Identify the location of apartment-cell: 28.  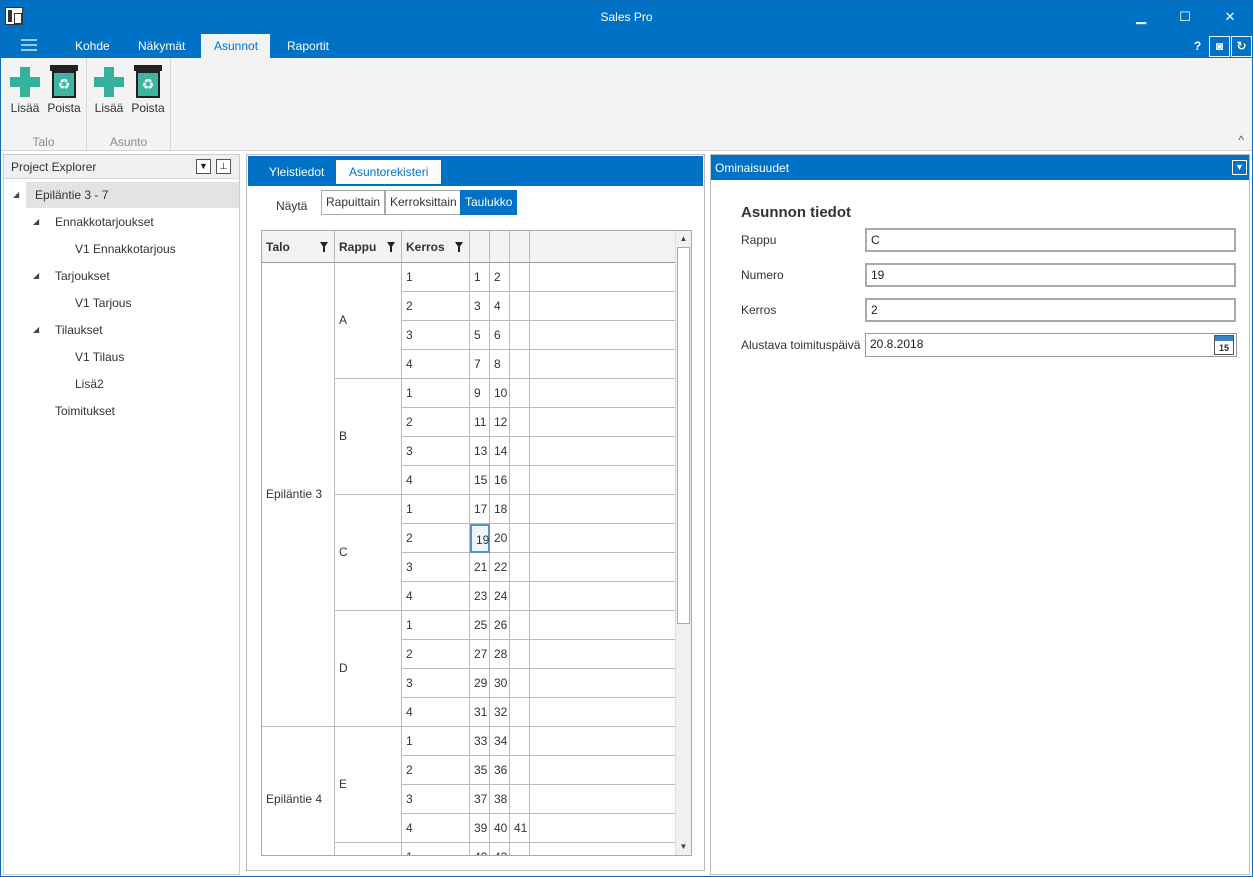
(500, 654).